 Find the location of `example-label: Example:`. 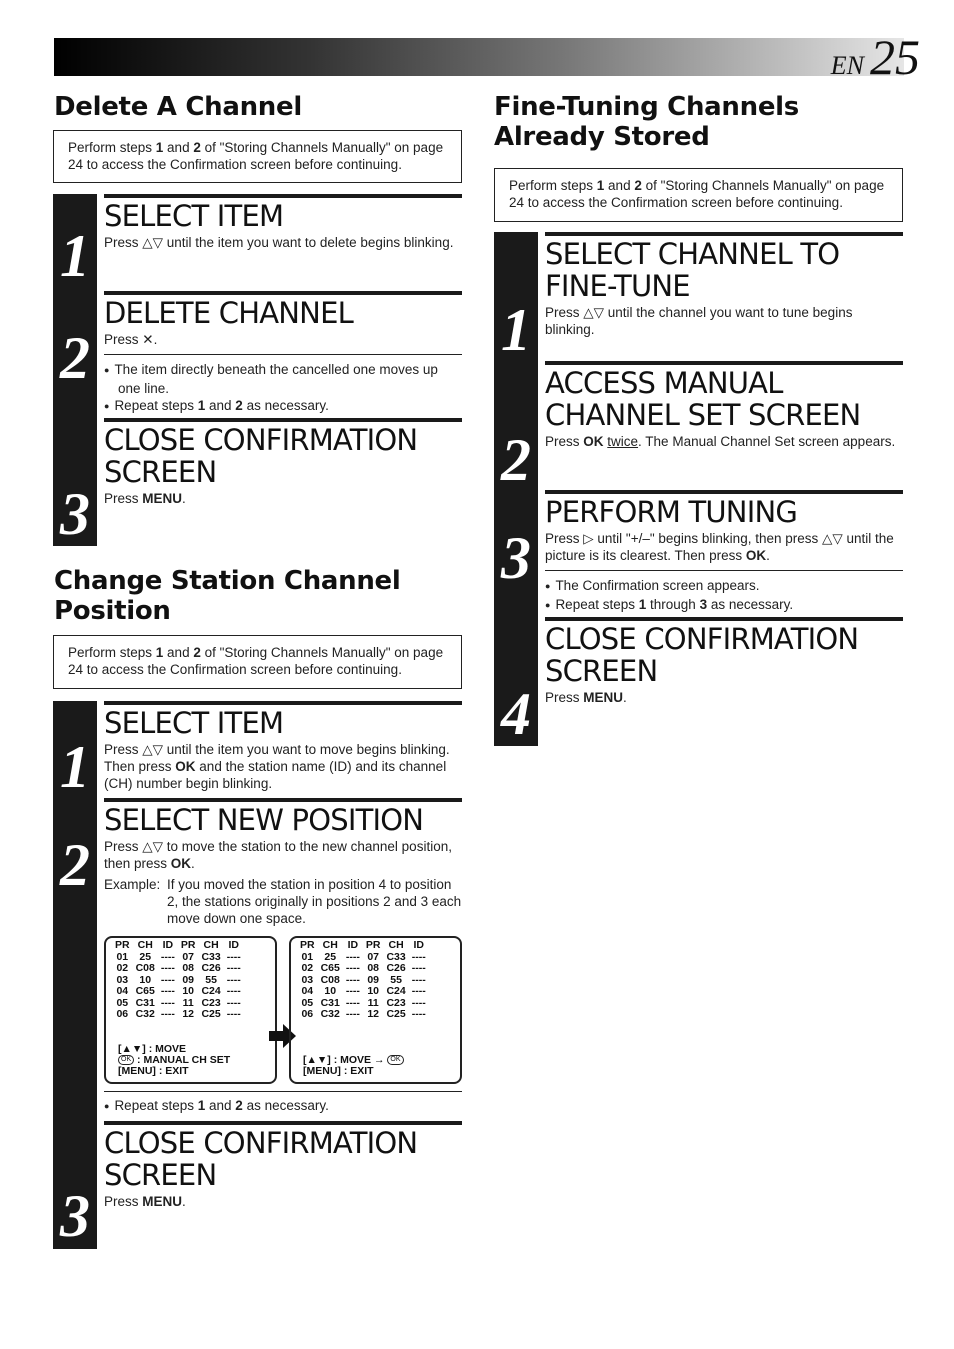

example-label: Example: is located at coordinates (132, 884).